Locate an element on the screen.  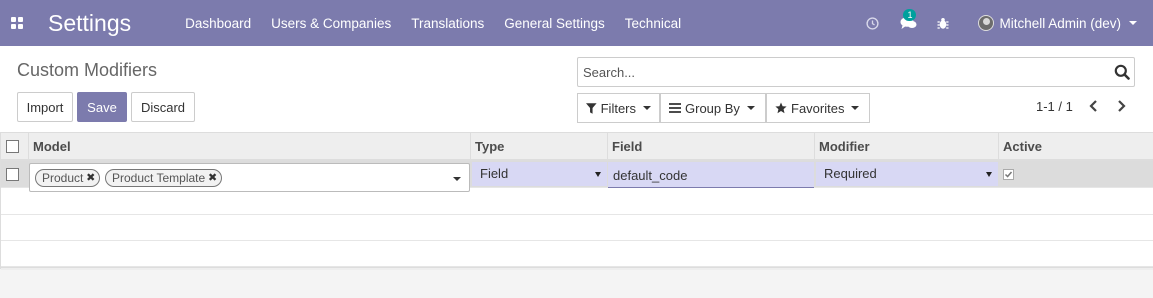
tag-label: Product Template is located at coordinates (159, 178).